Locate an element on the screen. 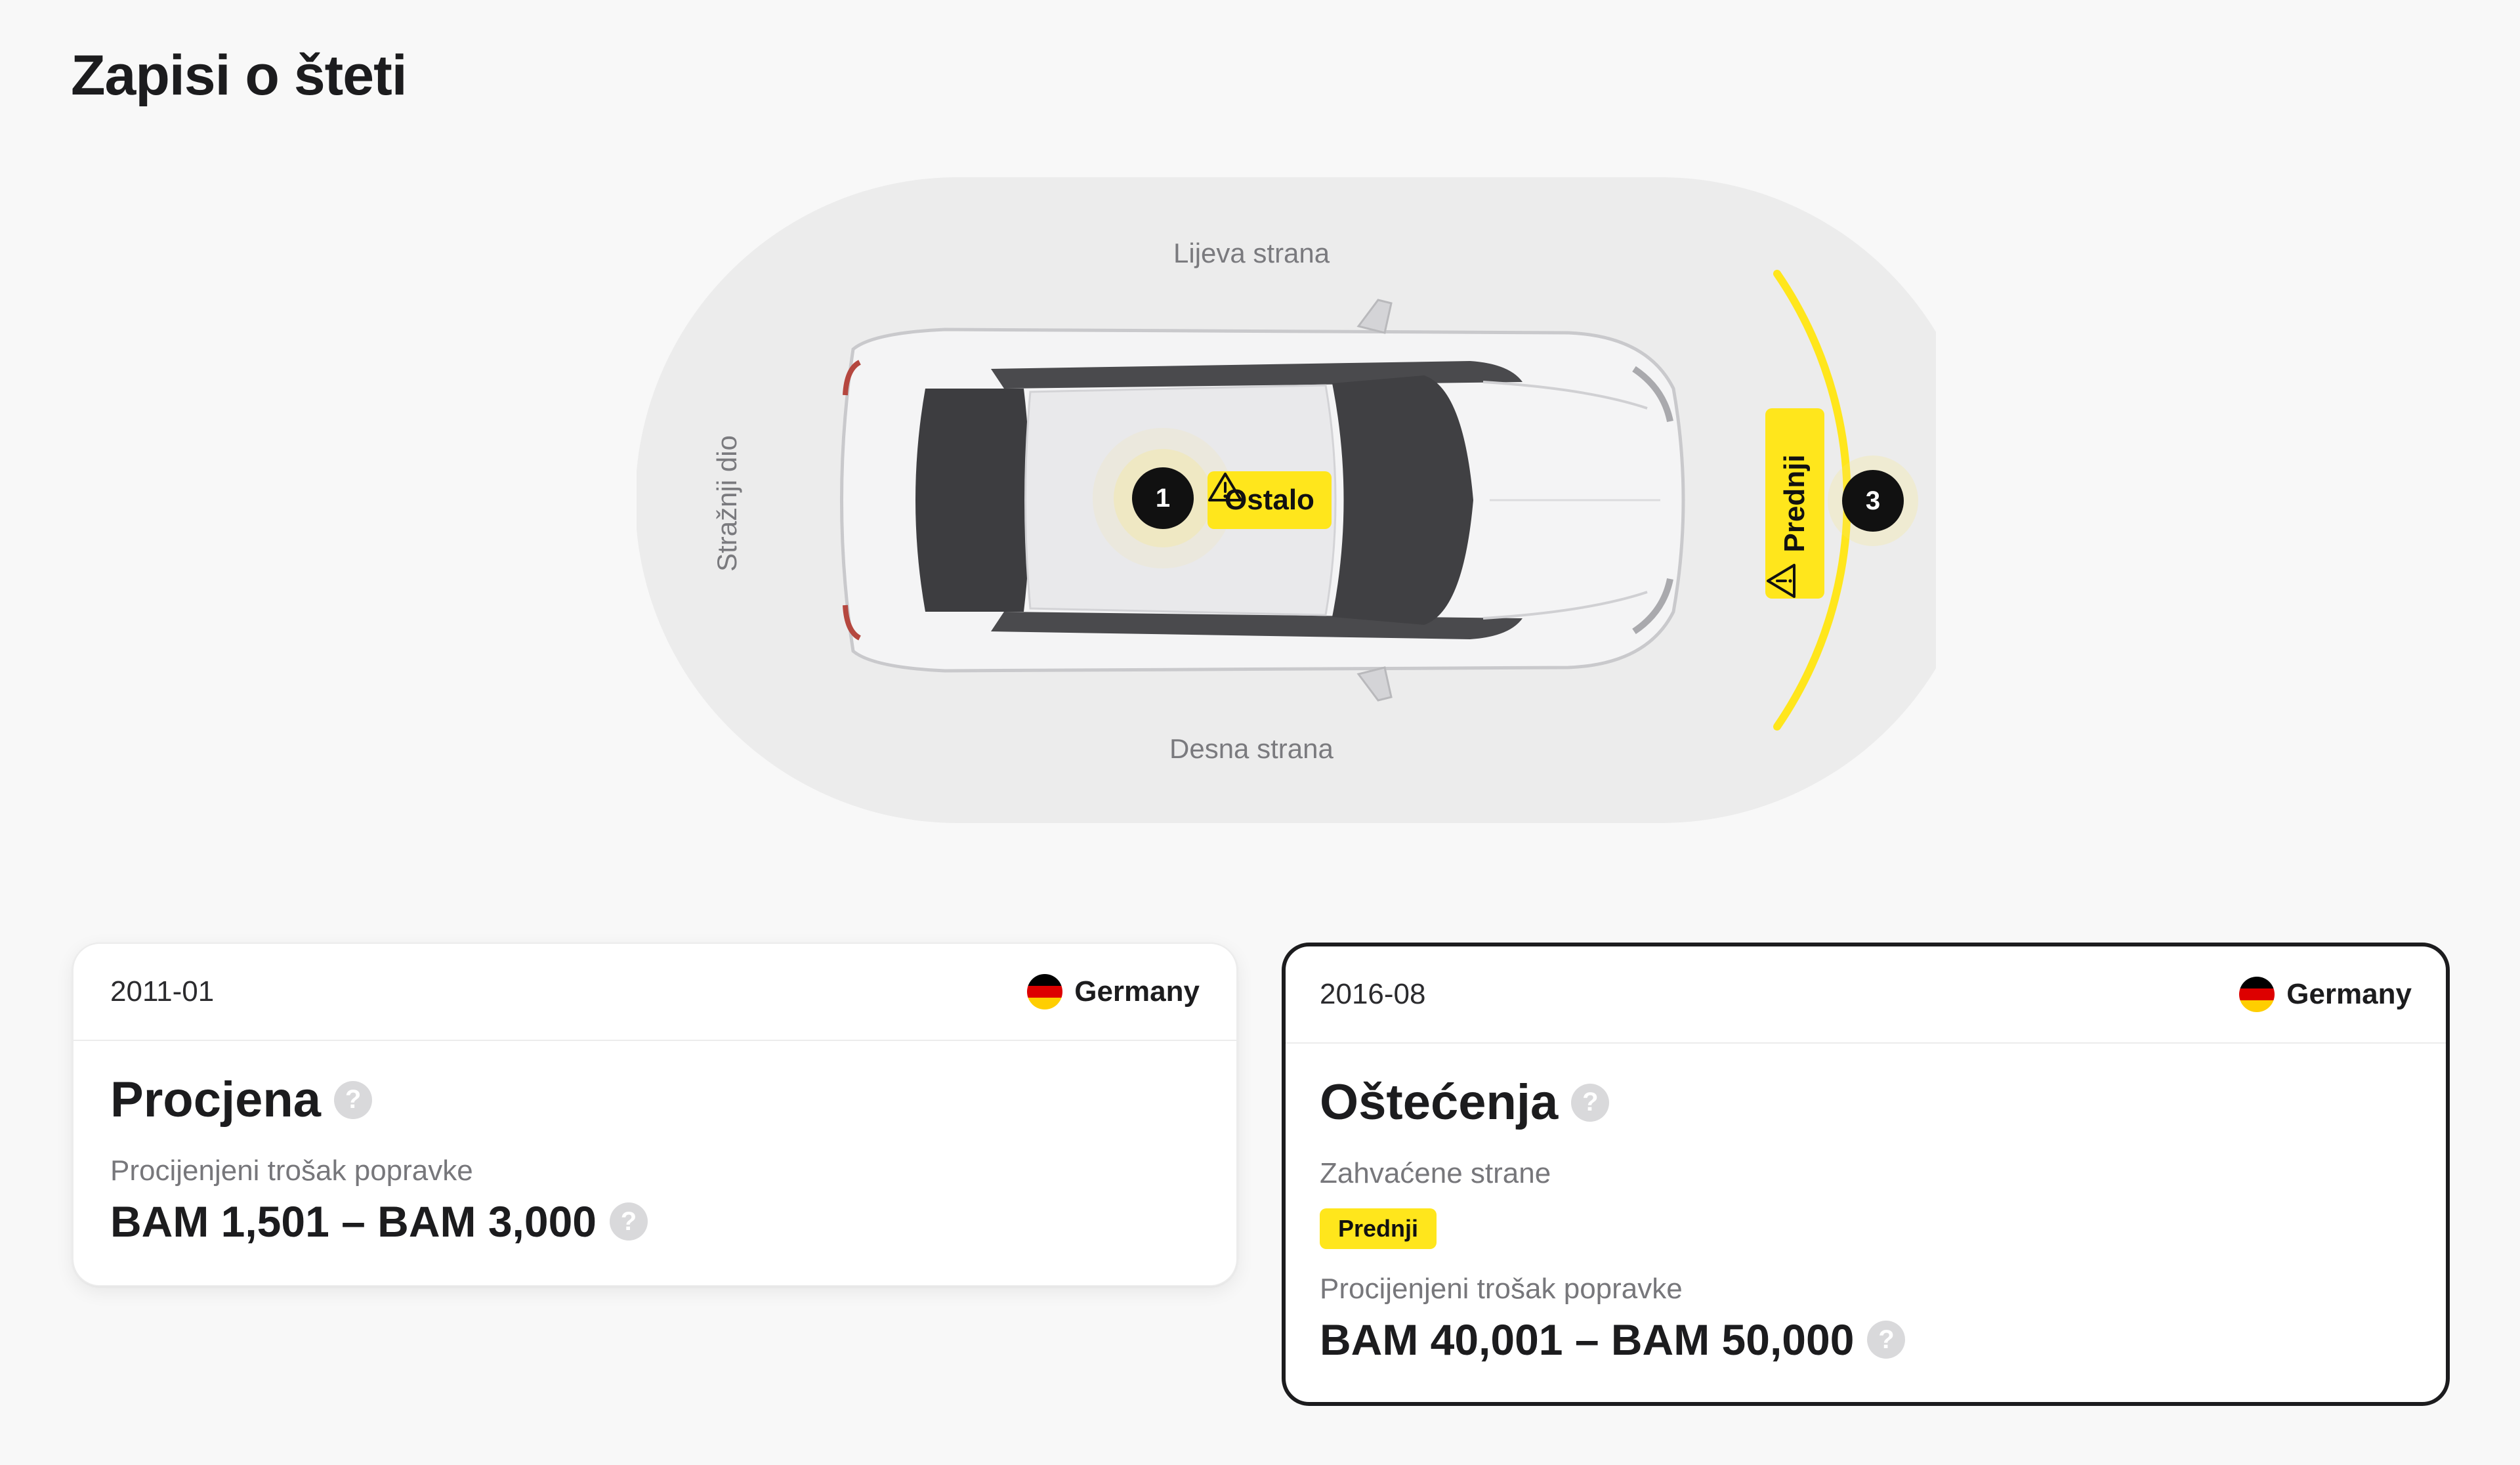 The height and width of the screenshot is (1465, 2520). damage-tag-front: Prednji is located at coordinates (1794, 504).